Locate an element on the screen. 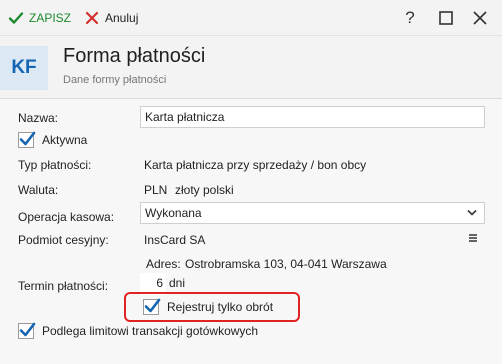  save-button: ZAPISZ is located at coordinates (39, 18).